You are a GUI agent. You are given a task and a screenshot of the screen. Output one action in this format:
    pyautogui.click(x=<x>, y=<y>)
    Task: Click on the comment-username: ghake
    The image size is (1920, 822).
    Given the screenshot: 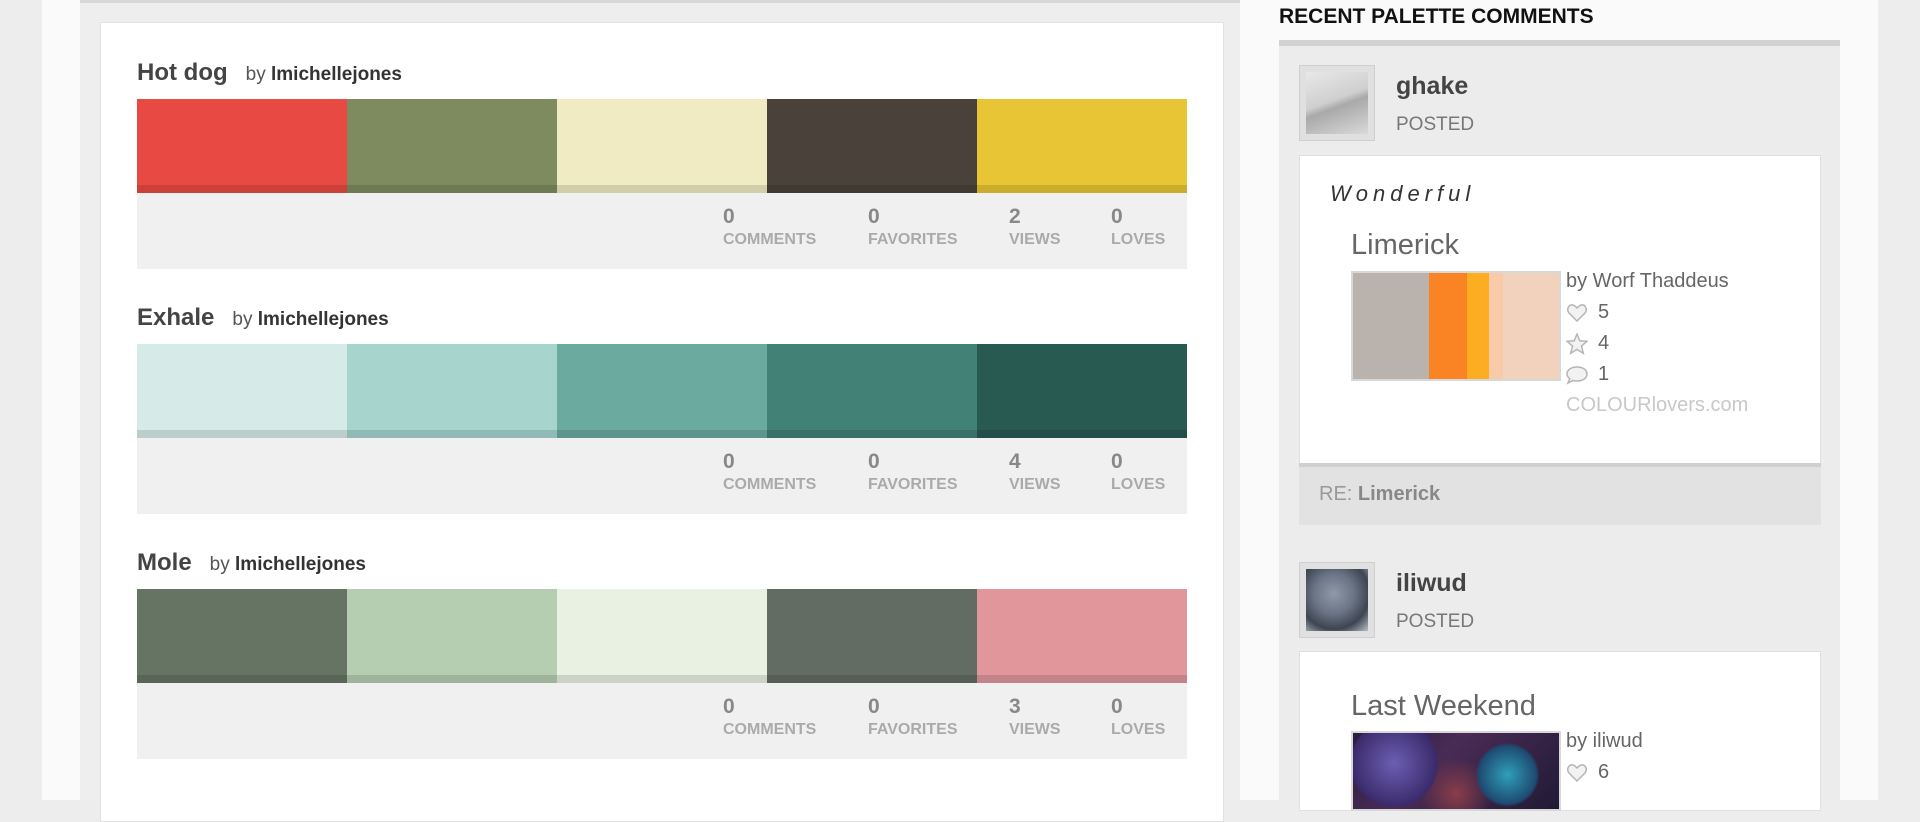 What is the action you would take?
    pyautogui.click(x=1432, y=86)
    